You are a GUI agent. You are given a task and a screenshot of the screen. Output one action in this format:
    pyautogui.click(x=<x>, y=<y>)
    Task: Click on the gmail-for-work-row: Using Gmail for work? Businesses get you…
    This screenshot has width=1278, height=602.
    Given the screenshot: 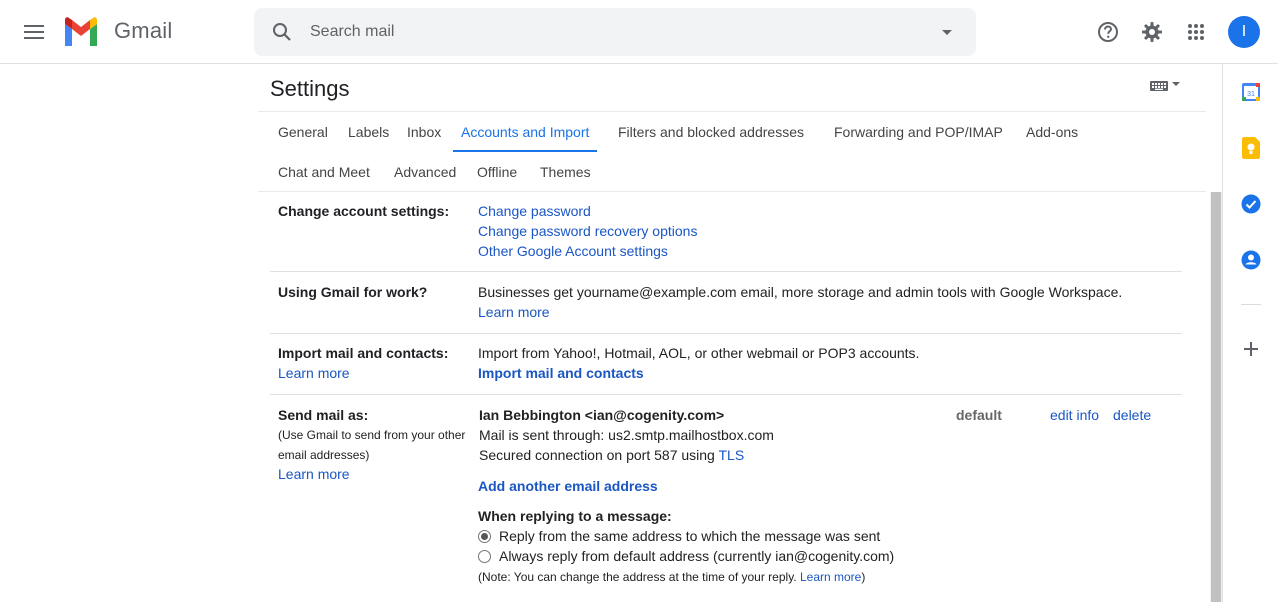 What is the action you would take?
    pyautogui.click(x=726, y=303)
    